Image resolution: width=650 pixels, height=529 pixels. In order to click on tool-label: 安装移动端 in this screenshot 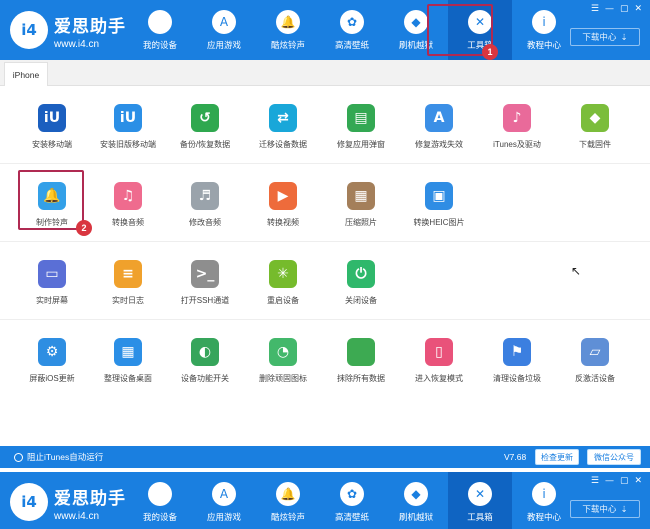, I will do `click(52, 144)`.